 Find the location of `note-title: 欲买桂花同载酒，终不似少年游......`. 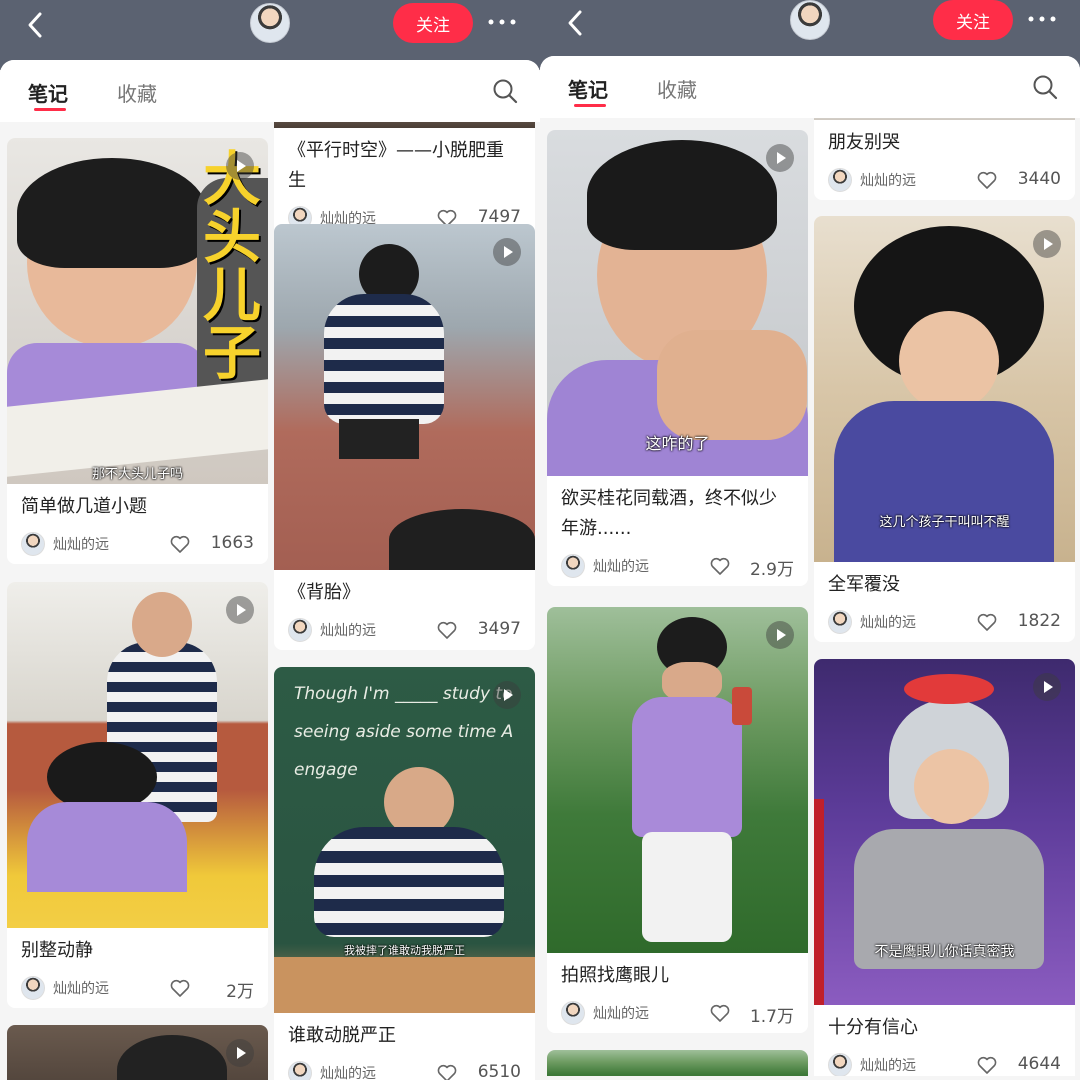

note-title: 欲买桂花同载酒，终不似少年游...... is located at coordinates (669, 513).